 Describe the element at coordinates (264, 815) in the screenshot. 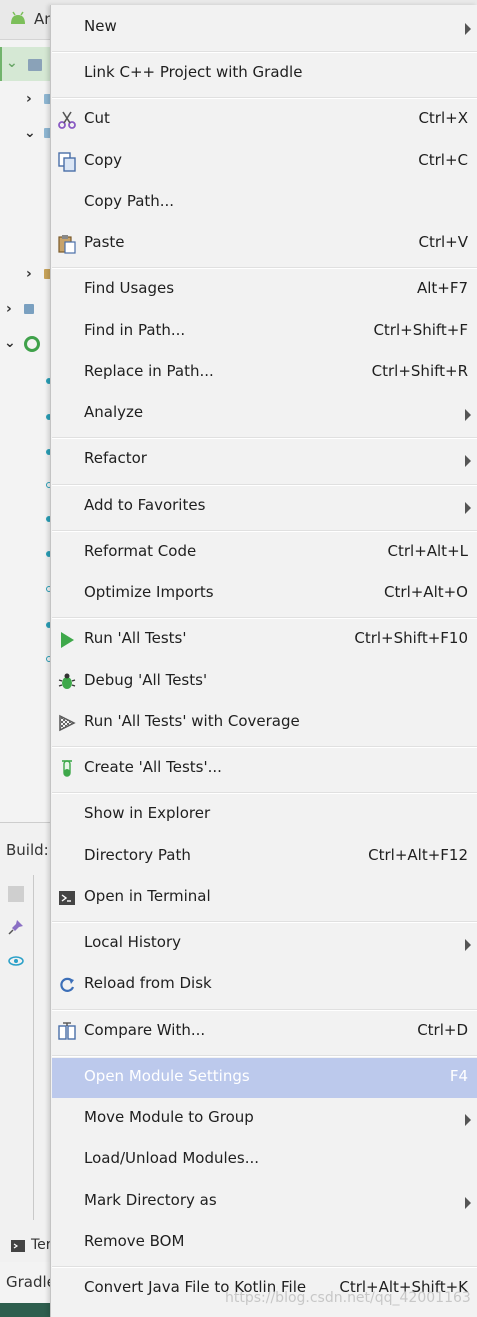

I see `menu-item-show-in-explorer: Show in Explorer` at that location.